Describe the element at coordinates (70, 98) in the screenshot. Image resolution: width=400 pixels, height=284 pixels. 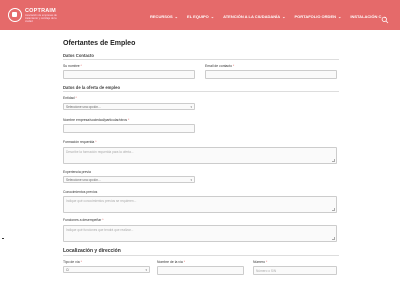
I see `entity-label: Entidad *` at that location.